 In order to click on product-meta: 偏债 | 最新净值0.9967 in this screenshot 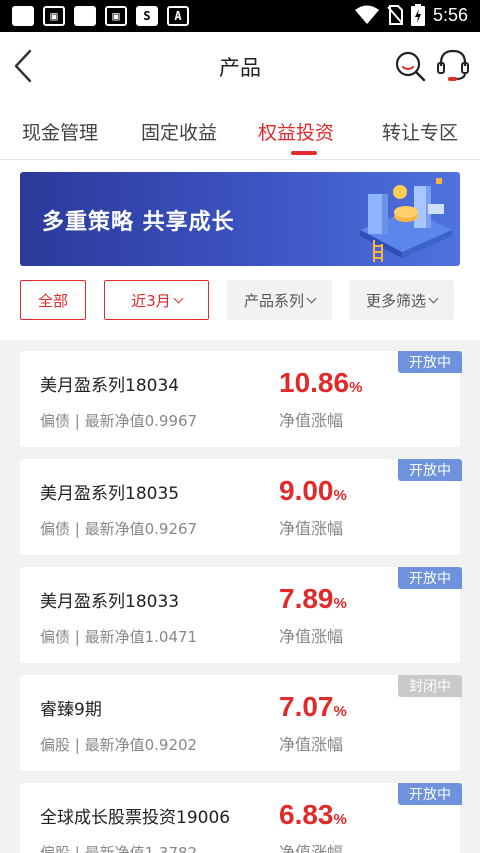, I will do `click(119, 421)`.